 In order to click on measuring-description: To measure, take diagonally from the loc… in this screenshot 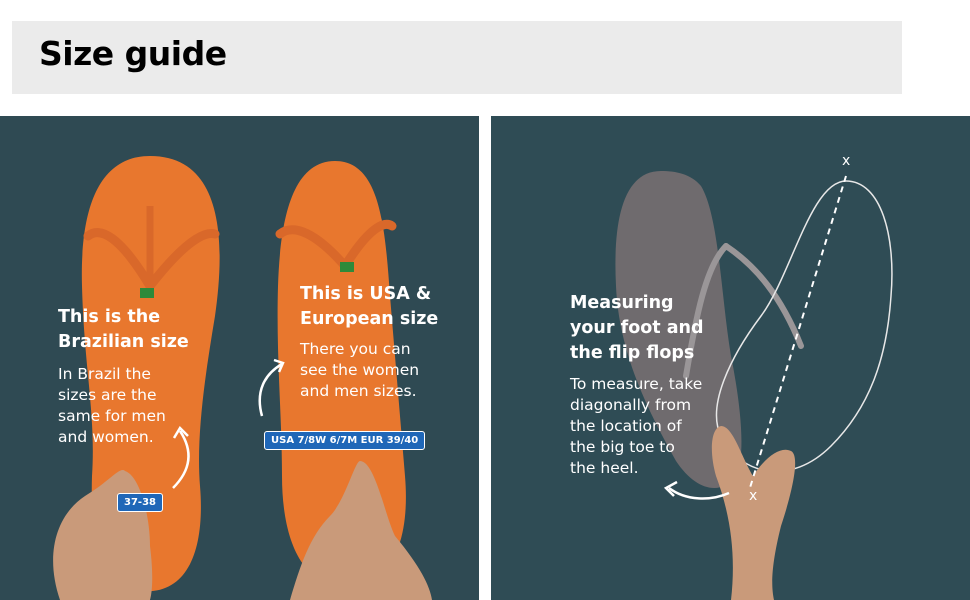, I will do `click(636, 426)`.